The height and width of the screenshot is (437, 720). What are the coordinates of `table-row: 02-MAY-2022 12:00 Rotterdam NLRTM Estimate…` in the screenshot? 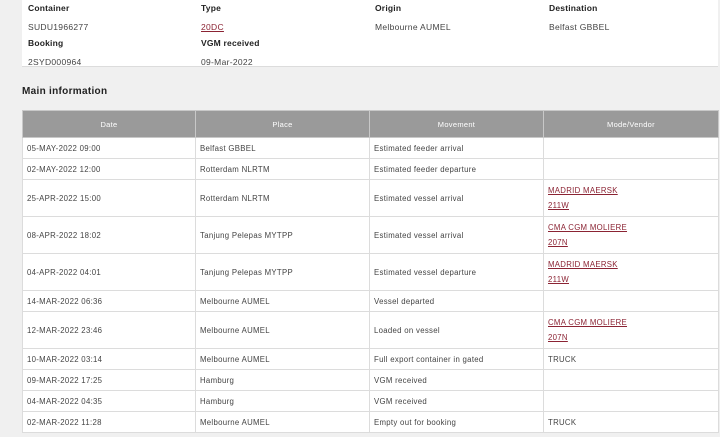 It's located at (370, 169).